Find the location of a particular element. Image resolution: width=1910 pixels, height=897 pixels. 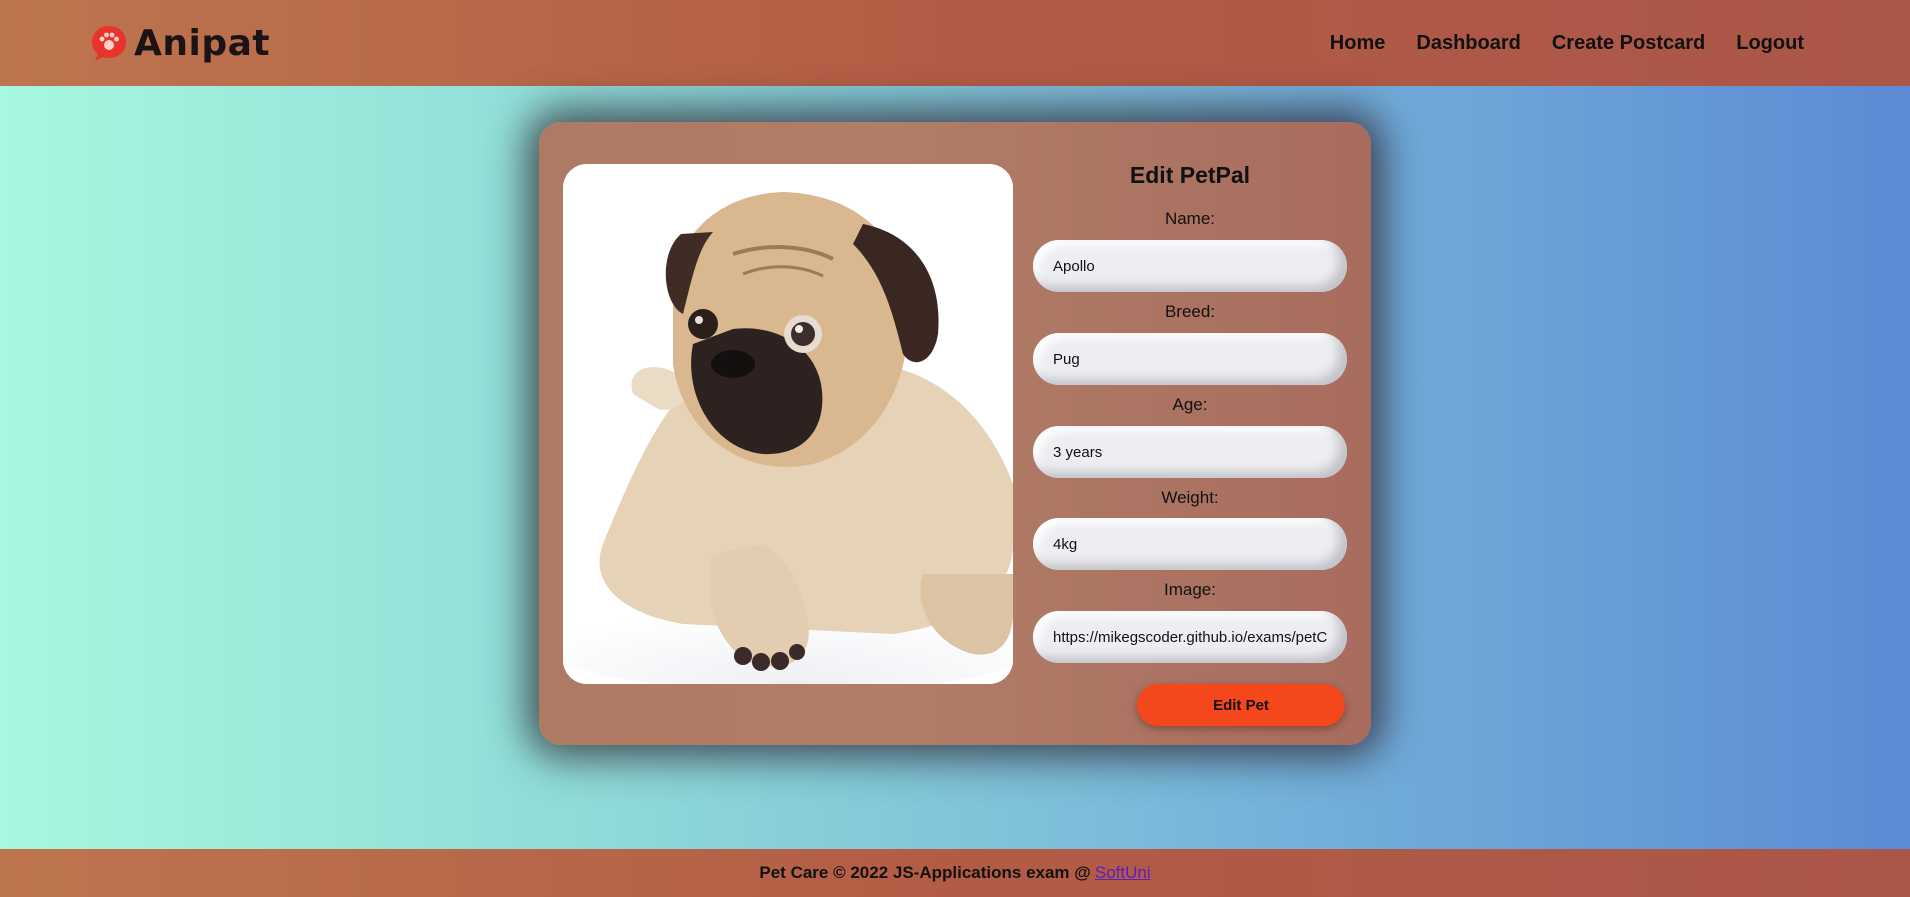

image-label: Image: is located at coordinates (1190, 589).